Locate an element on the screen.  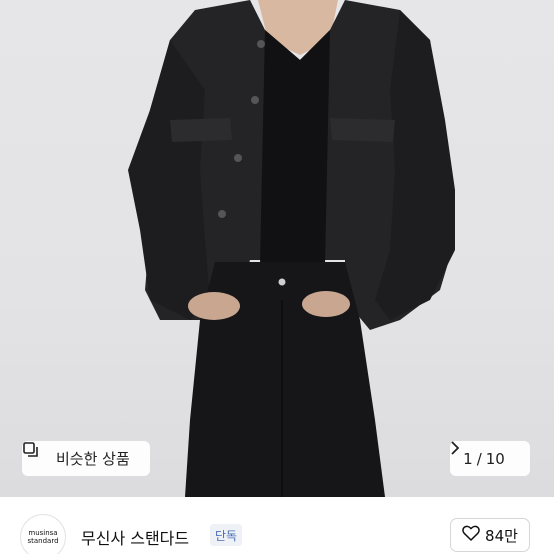
pager-current: 1 is located at coordinates (468, 458).